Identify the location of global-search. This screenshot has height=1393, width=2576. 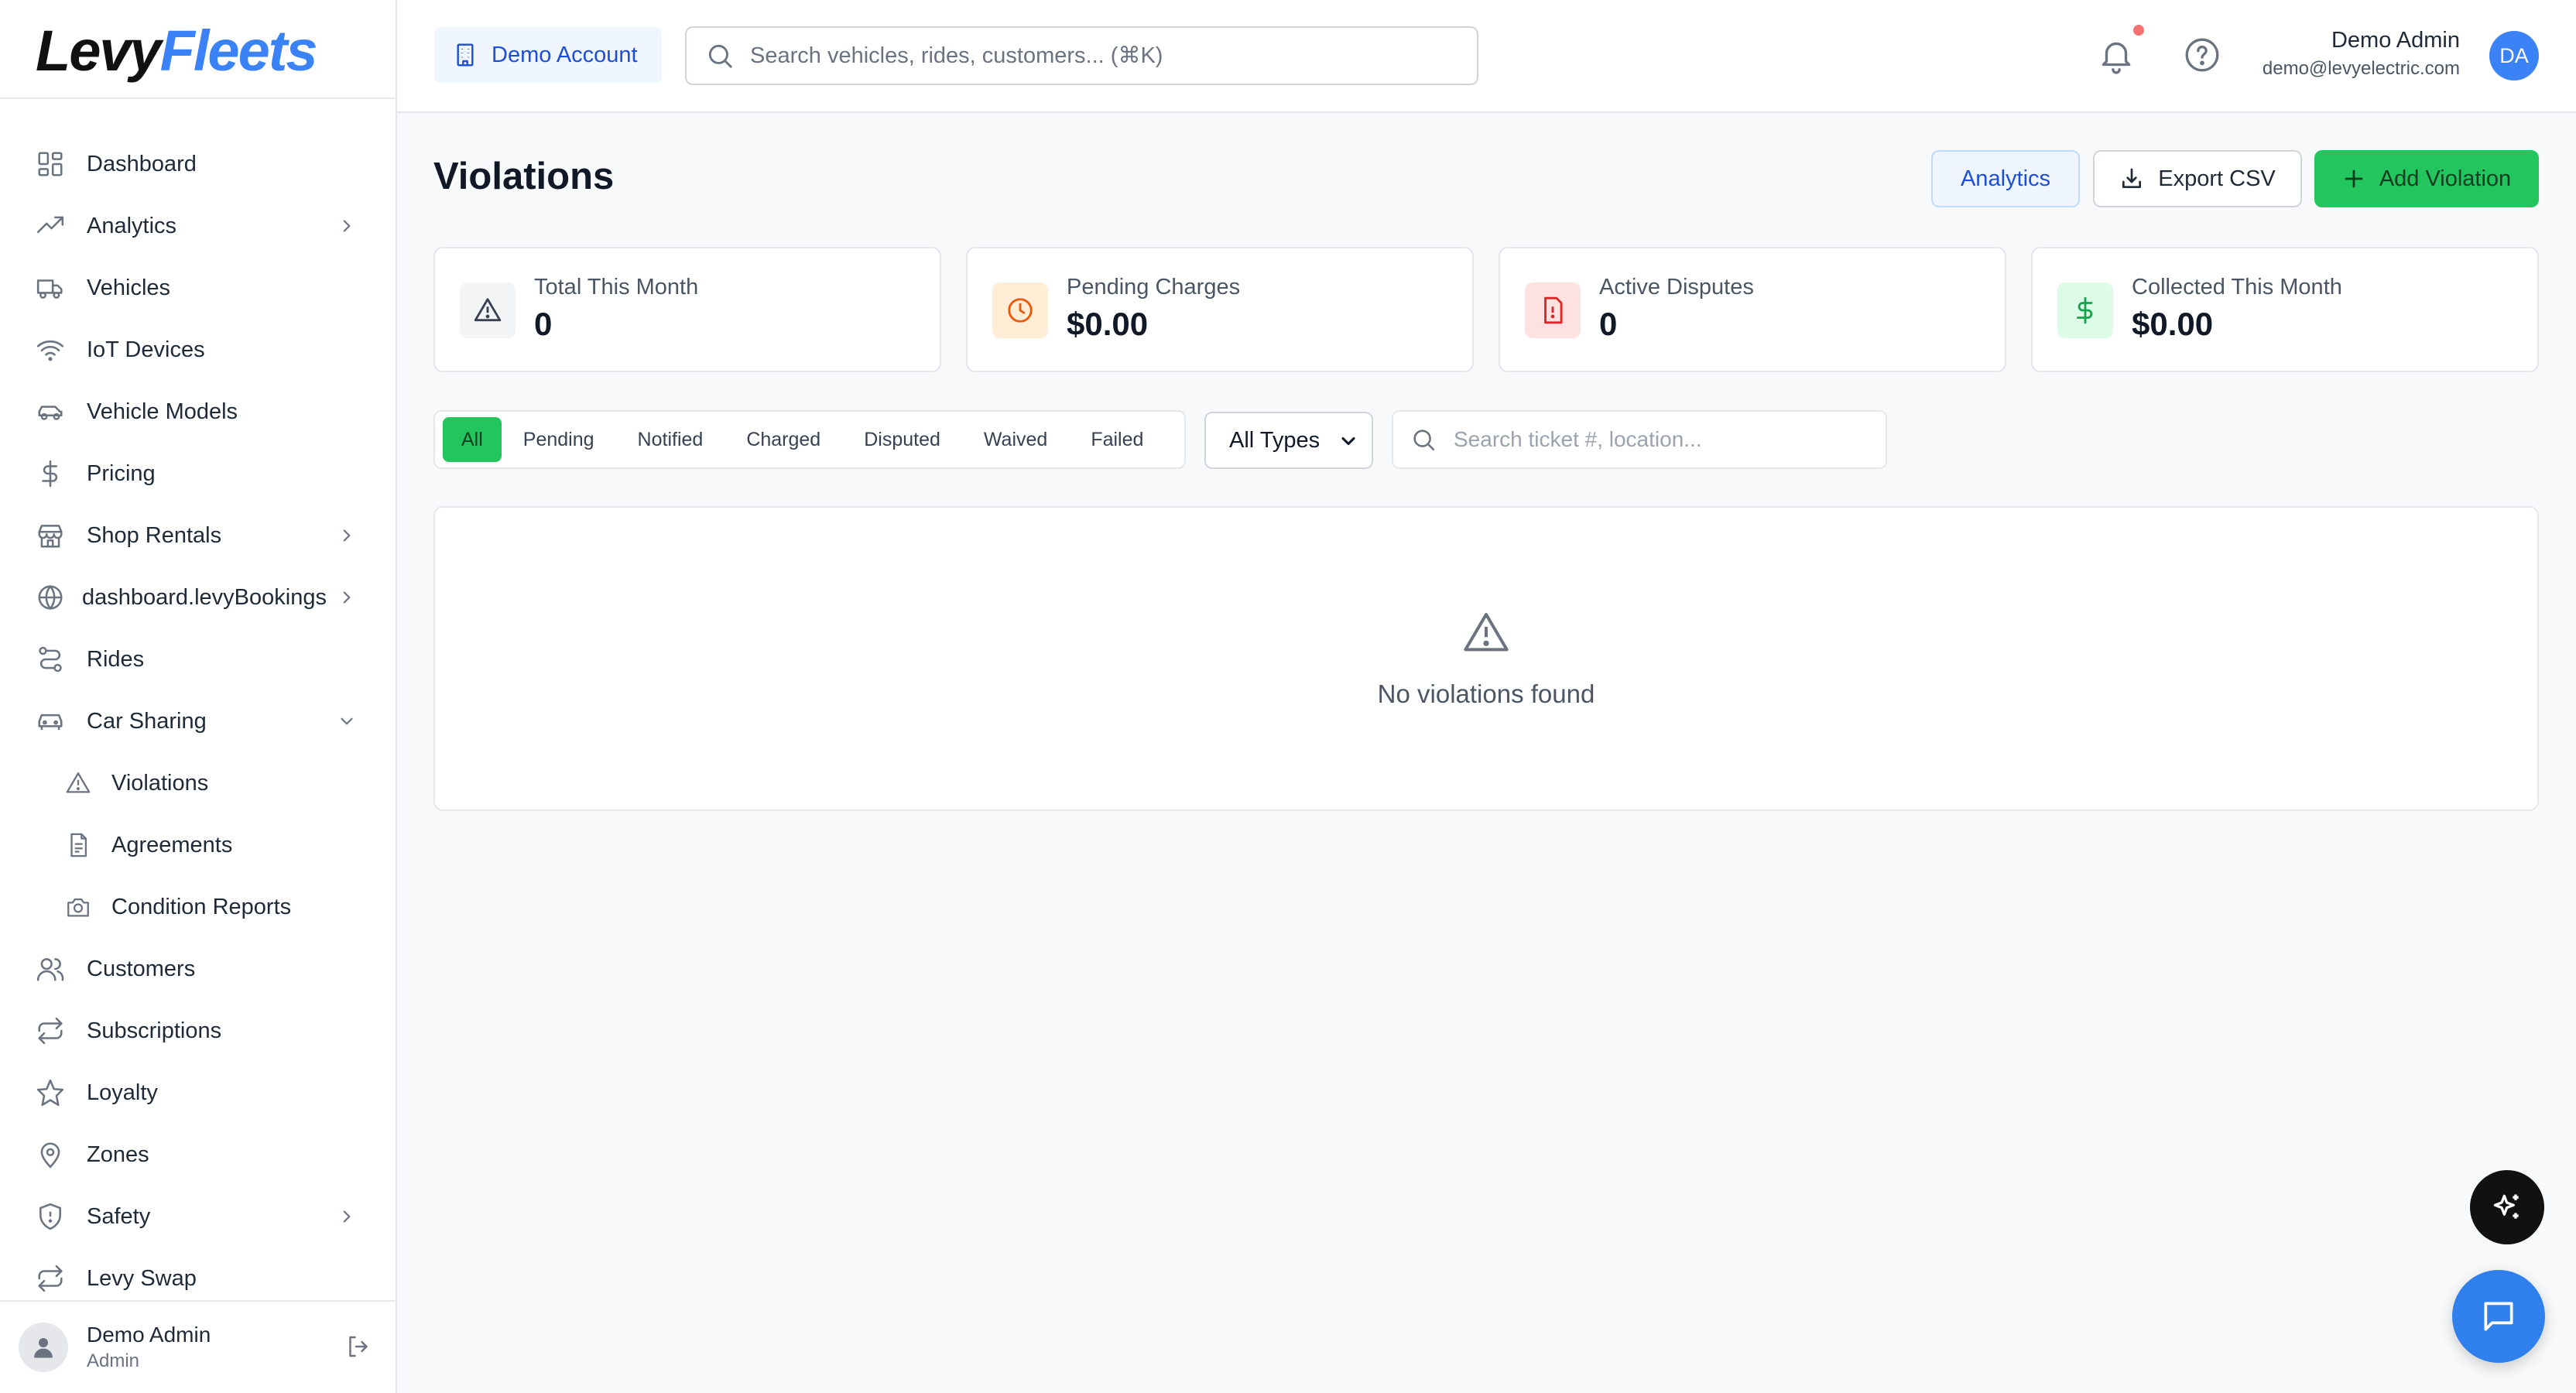
(1081, 55).